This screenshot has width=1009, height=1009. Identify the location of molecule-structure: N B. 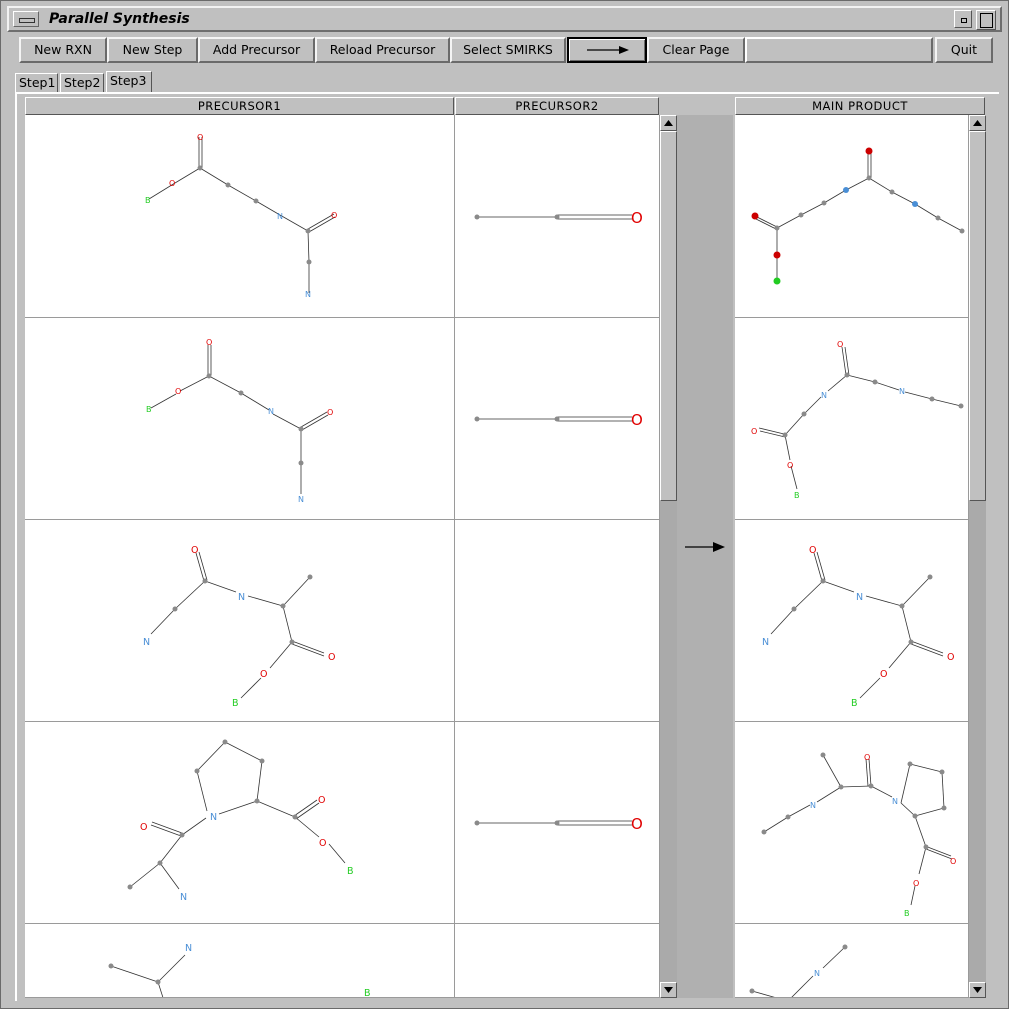
(239, 970).